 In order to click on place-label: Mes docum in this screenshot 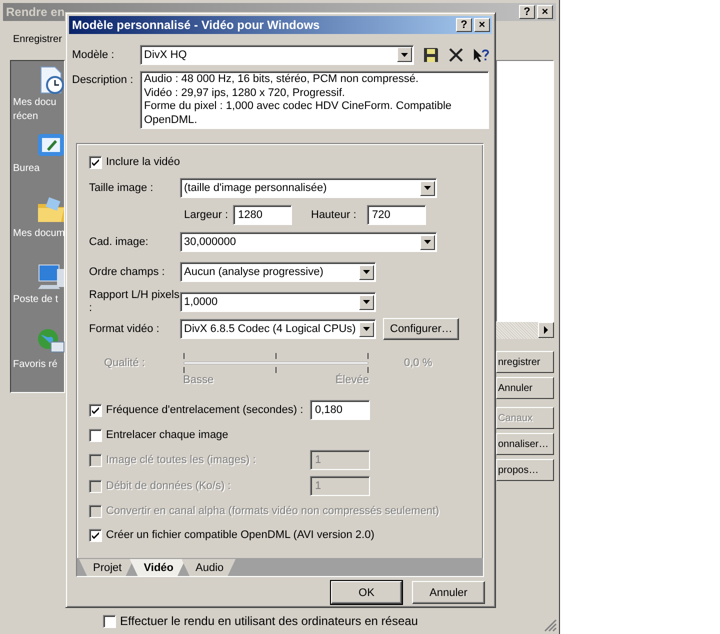, I will do `click(38, 234)`.